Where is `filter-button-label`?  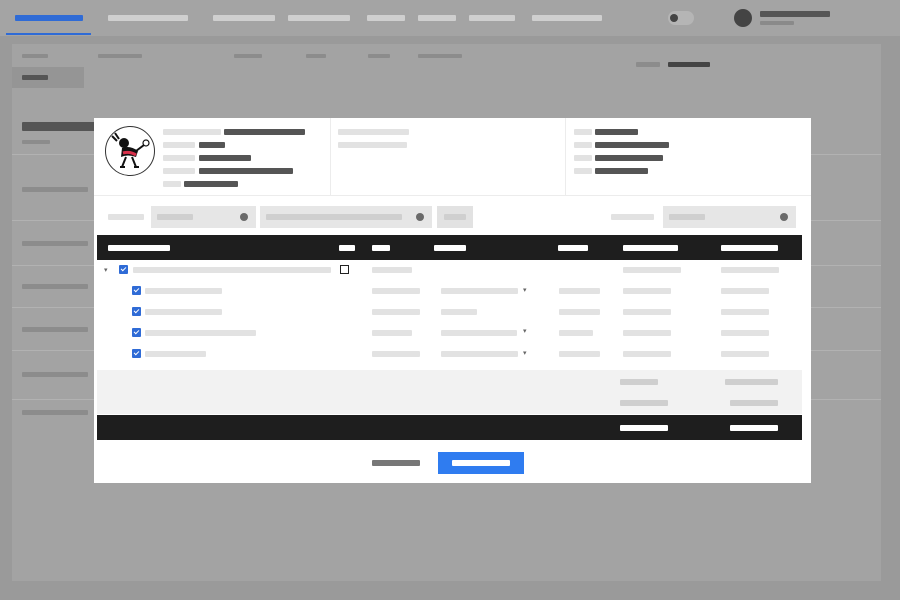 filter-button-label is located at coordinates (455, 217).